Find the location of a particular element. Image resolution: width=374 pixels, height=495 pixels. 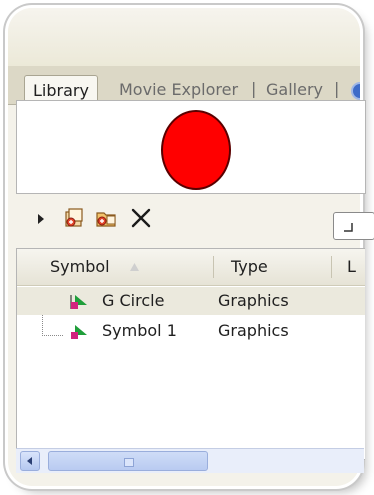

scrollbar-grip-icon is located at coordinates (129, 462).